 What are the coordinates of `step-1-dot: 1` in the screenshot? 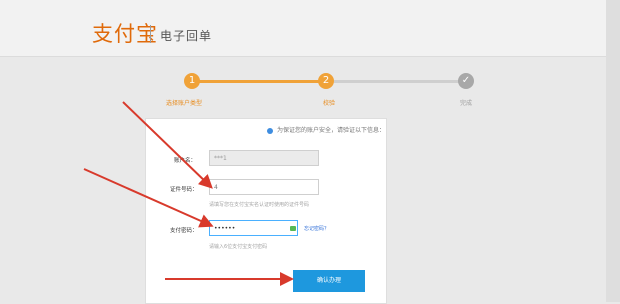 It's located at (192, 81).